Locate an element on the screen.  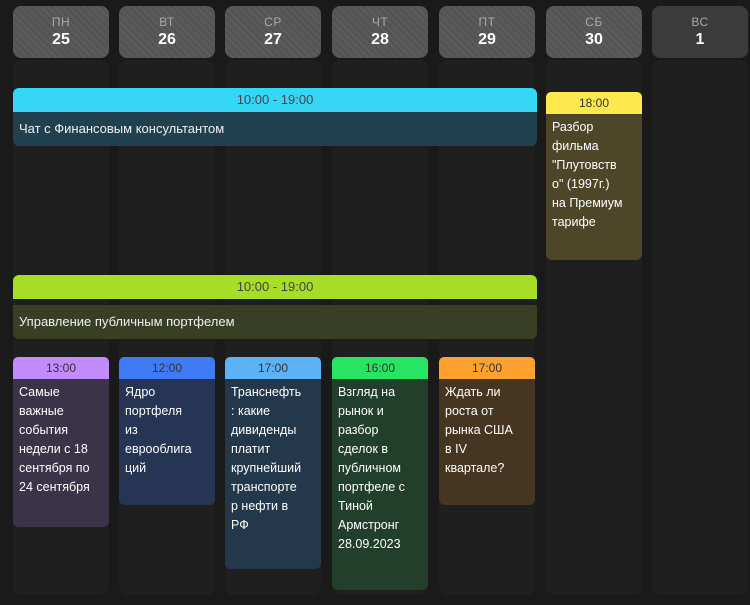
day-of-week: ВС is located at coordinates (700, 22).